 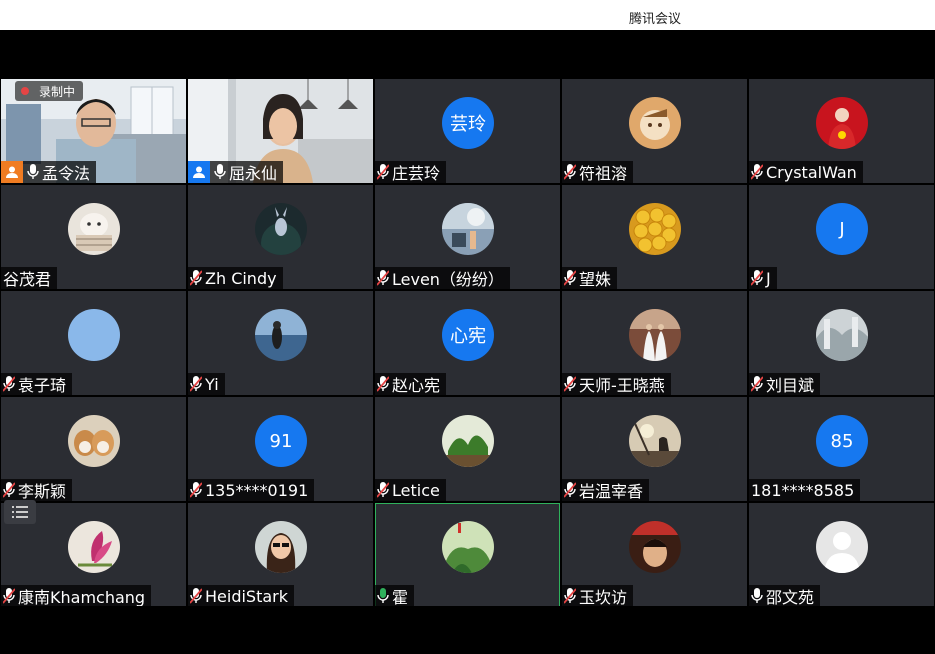 What do you see at coordinates (280, 131) in the screenshot?
I see `participant-tile: 屈永仙` at bounding box center [280, 131].